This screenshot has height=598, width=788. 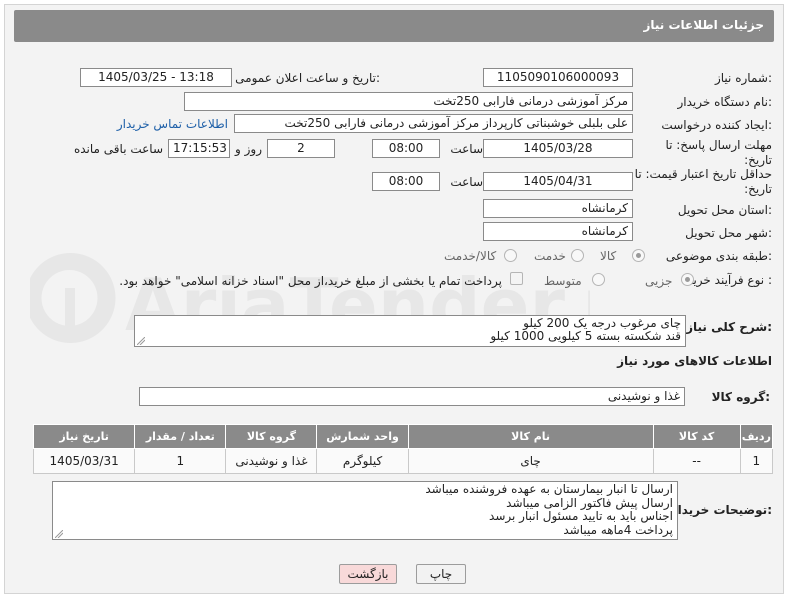 What do you see at coordinates (718, 152) in the screenshot?
I see `reply-deadline-label: مهلت ارسال پاسخ: تا تاریخ:` at bounding box center [718, 152].